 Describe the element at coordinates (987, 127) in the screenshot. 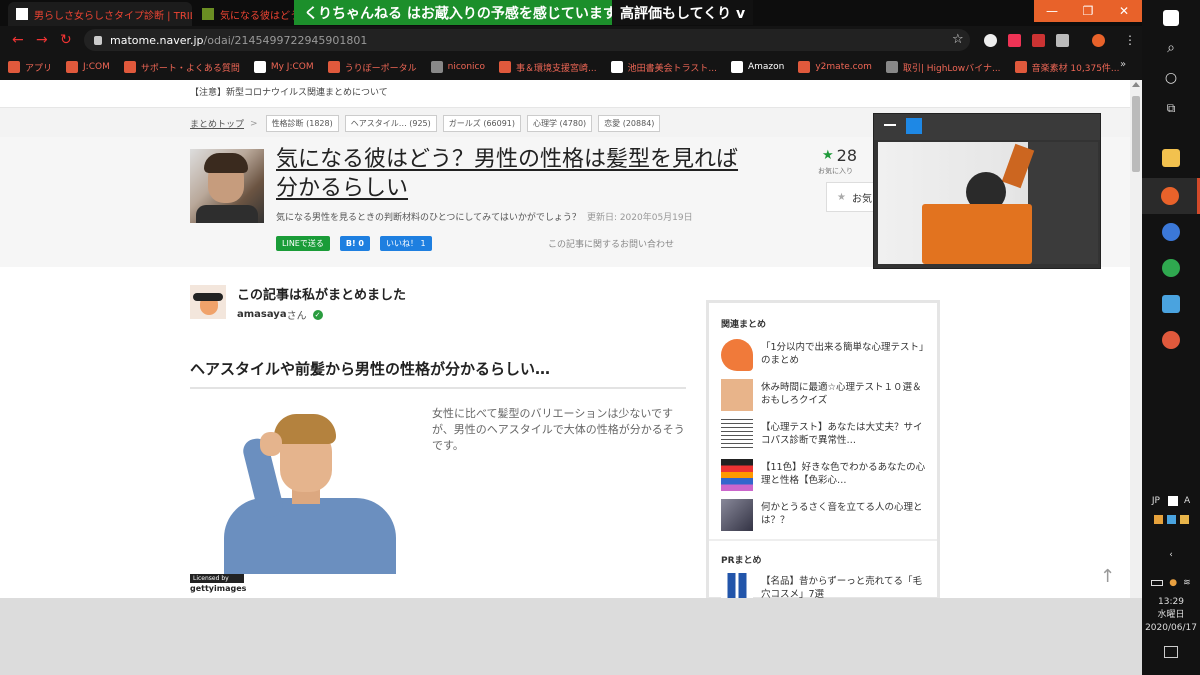

I see `webcam-titlebar` at that location.